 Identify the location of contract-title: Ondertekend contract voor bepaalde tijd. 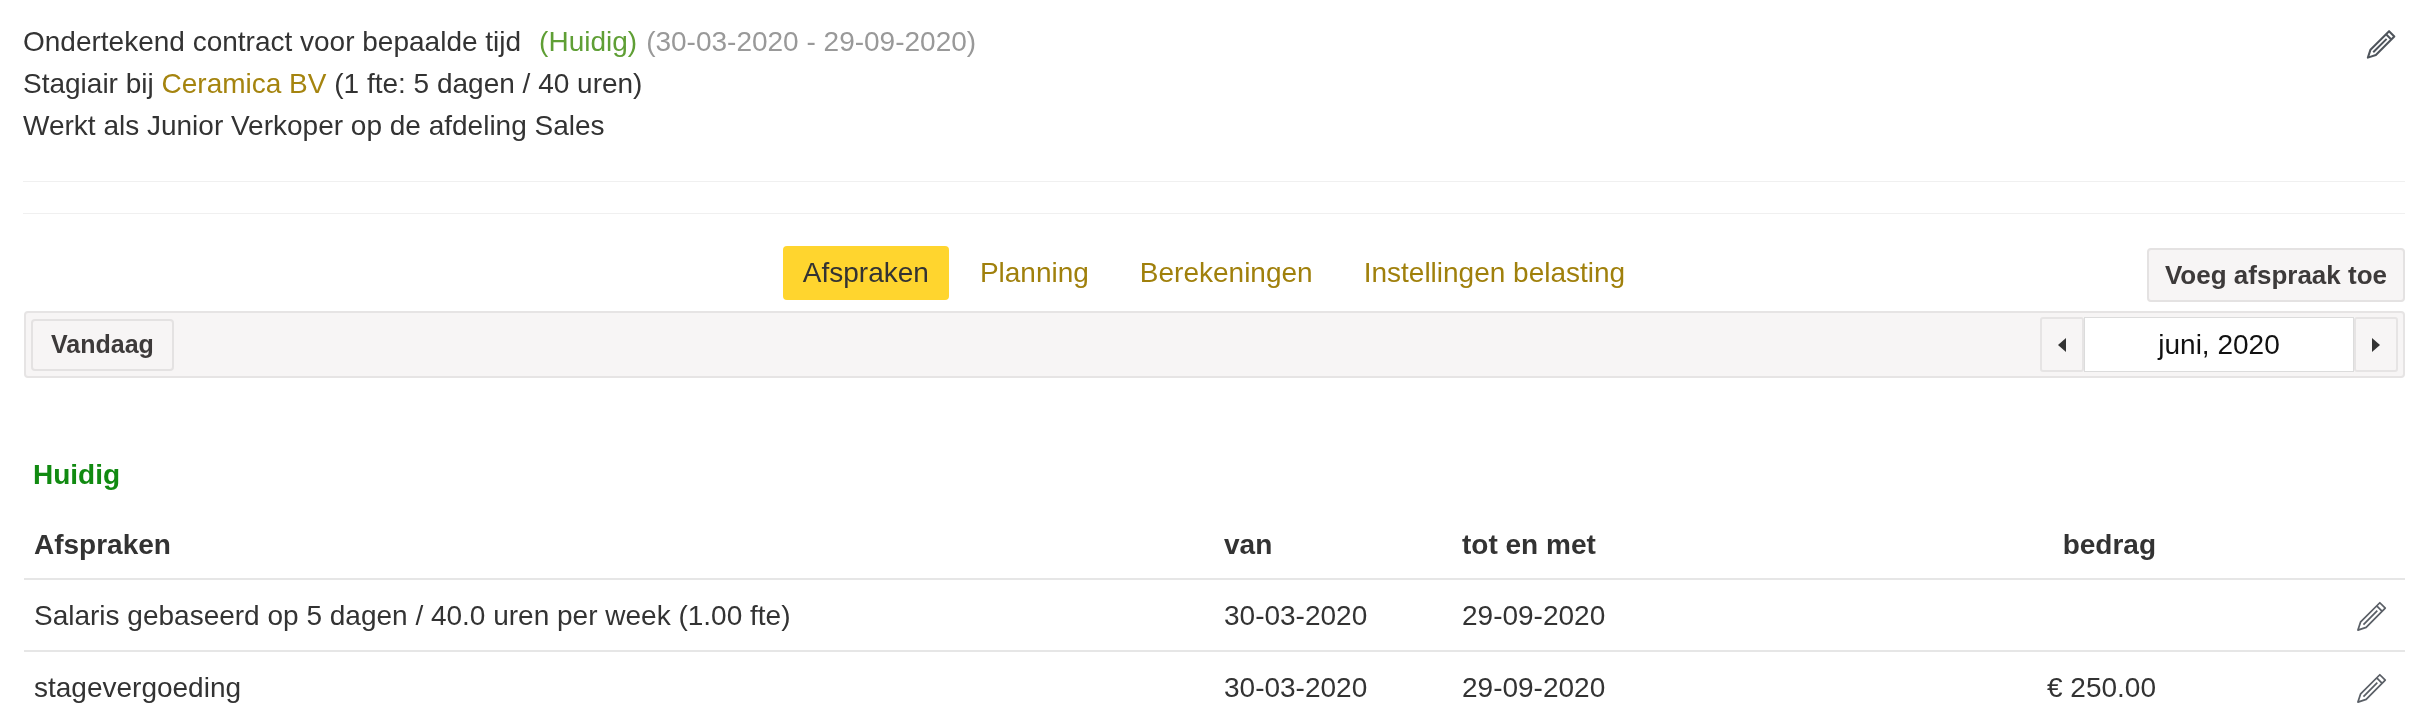
(272, 41).